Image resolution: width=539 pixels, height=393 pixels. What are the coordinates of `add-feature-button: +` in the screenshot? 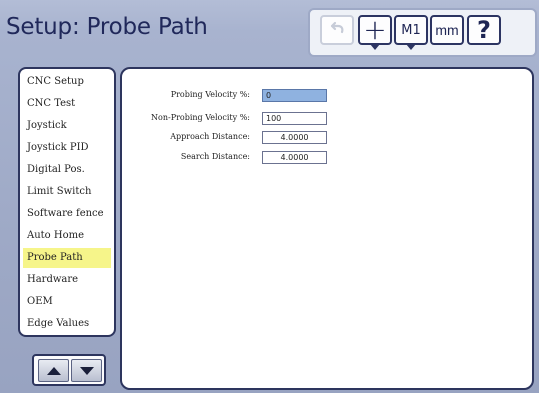 It's located at (375, 31).